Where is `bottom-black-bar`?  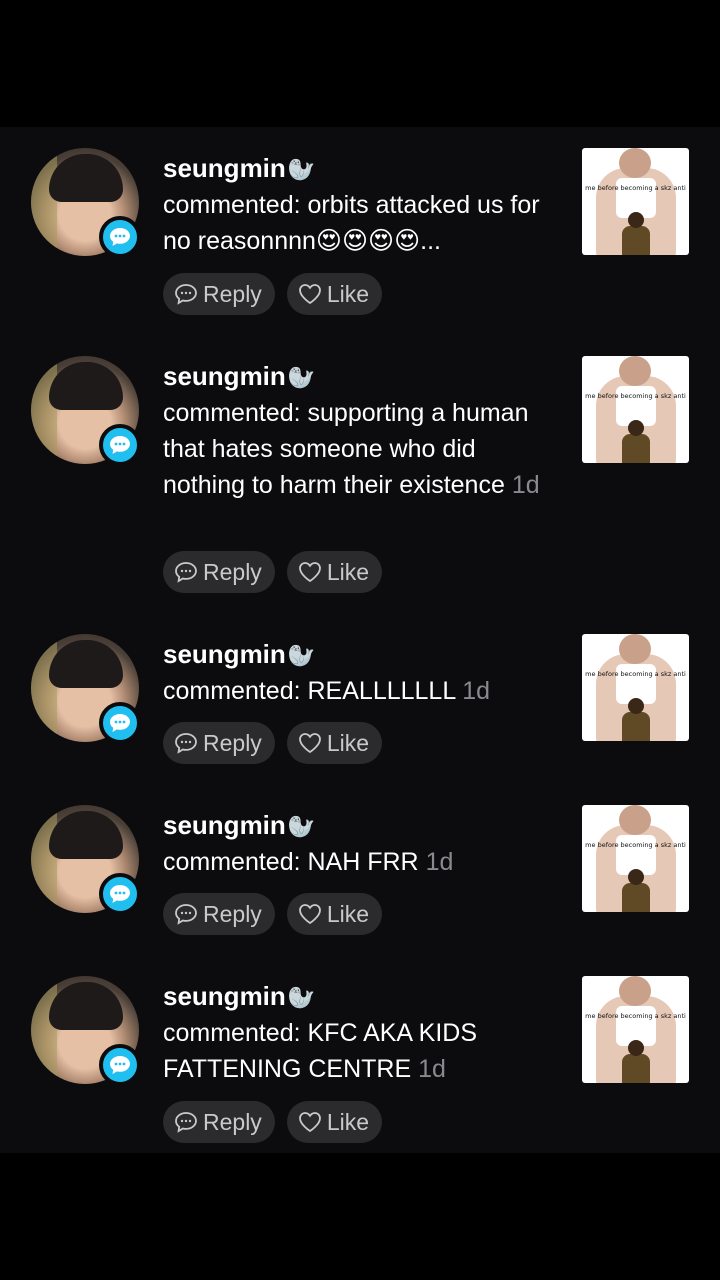
bottom-black-bar is located at coordinates (360, 1216).